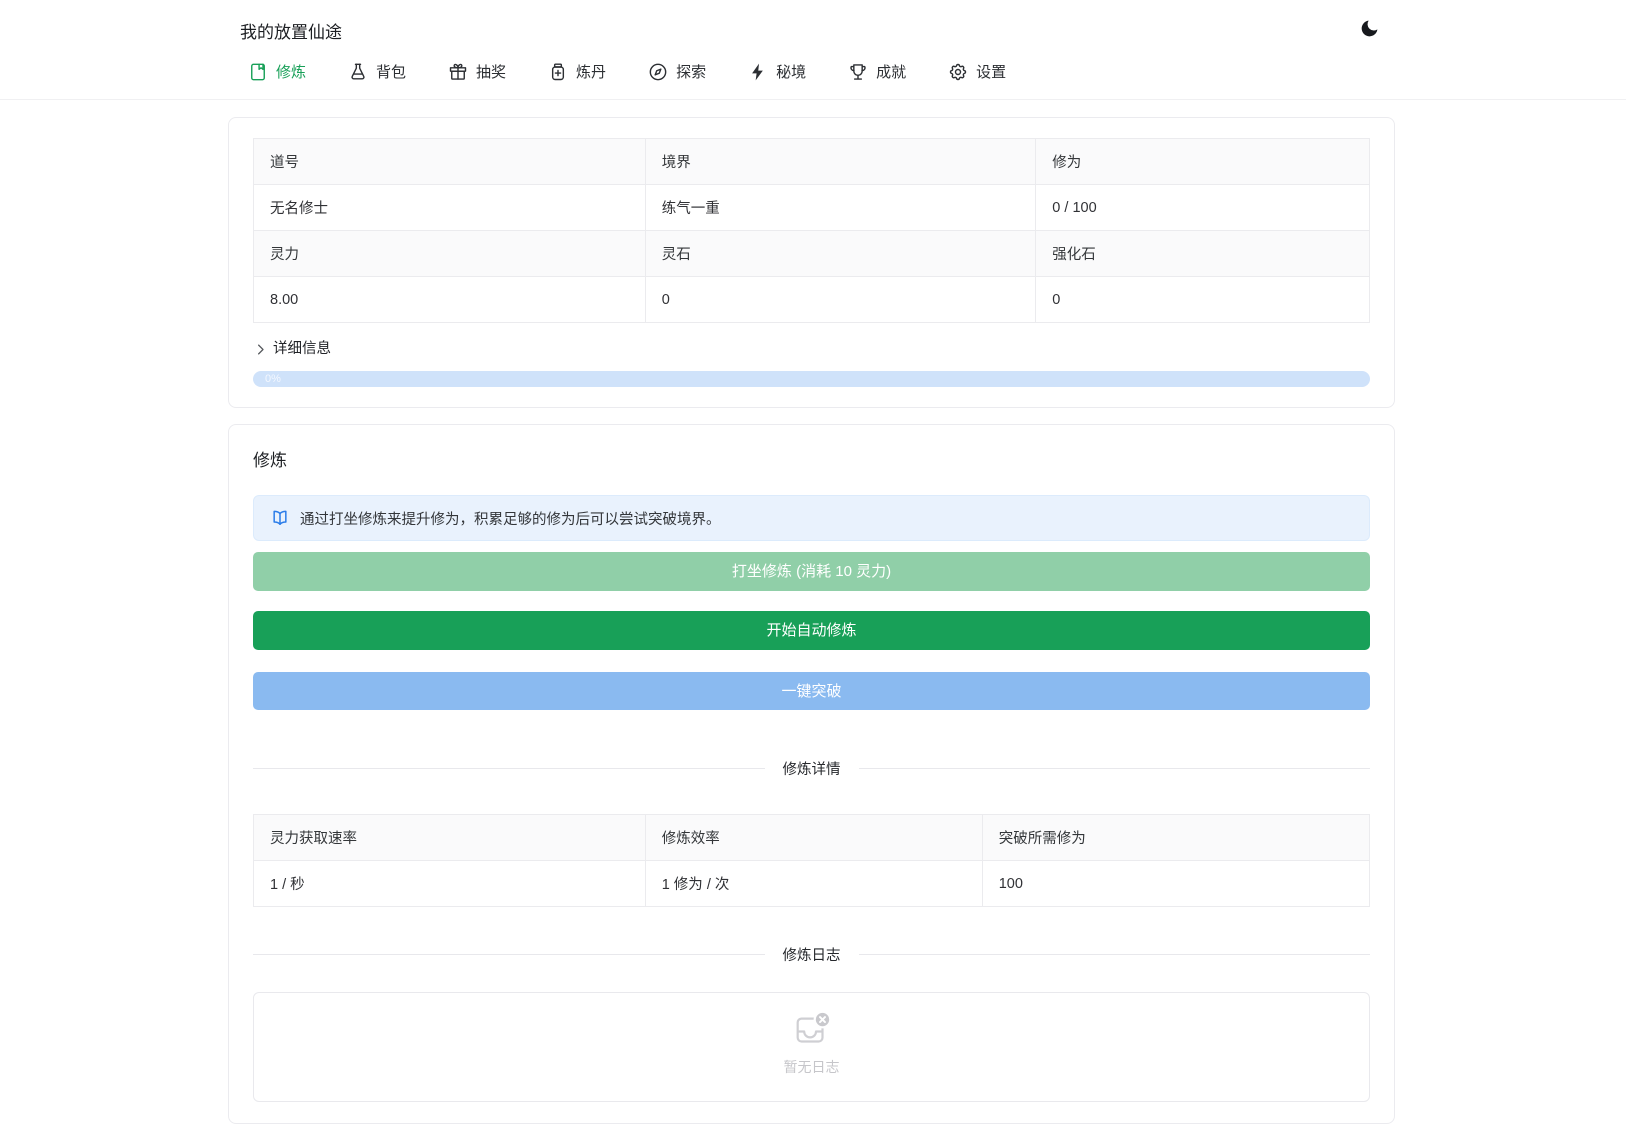  I want to click on empty-inbox-icon, so click(812, 1031).